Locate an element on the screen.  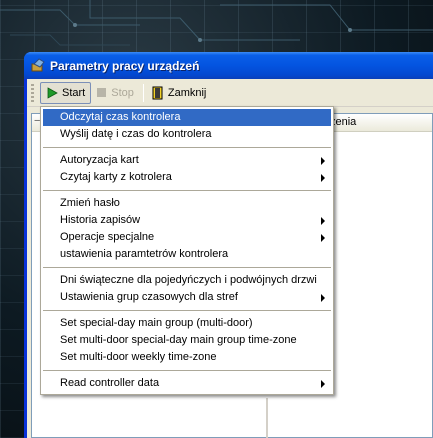
stop-button-label: Stop is located at coordinates (122, 92).